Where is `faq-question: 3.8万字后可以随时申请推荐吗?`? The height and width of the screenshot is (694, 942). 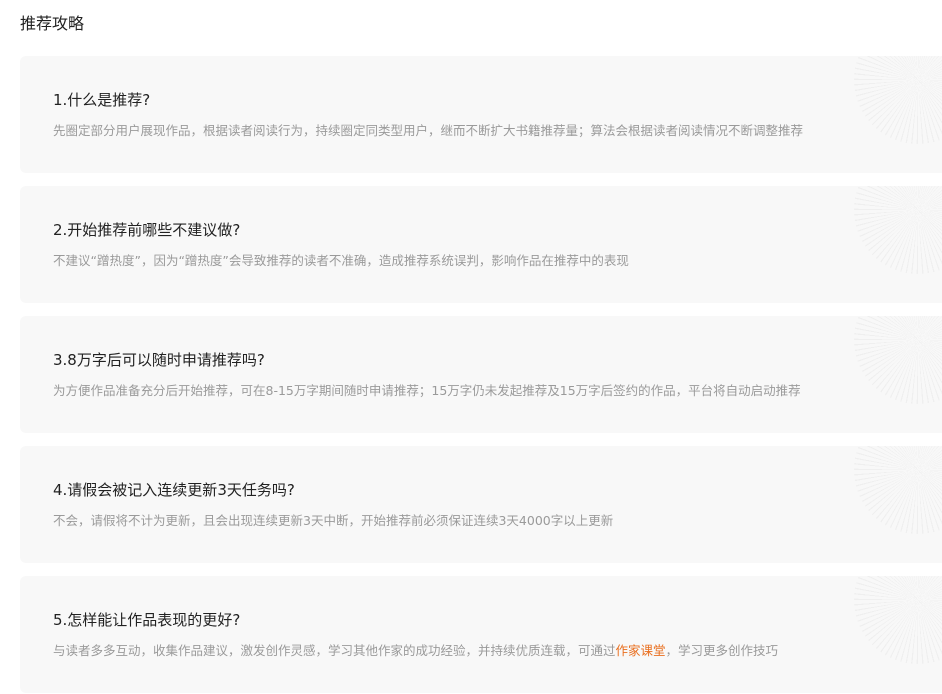
faq-question: 3.8万字后可以随时申请推荐吗? is located at coordinates (159, 360).